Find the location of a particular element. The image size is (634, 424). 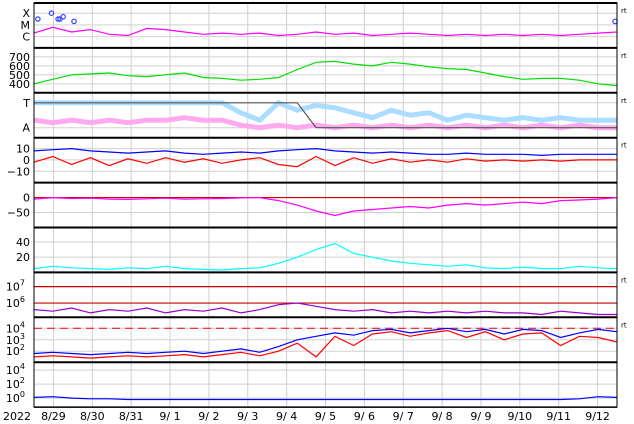

x-tick-label: 8/29 is located at coordinates (53, 416).